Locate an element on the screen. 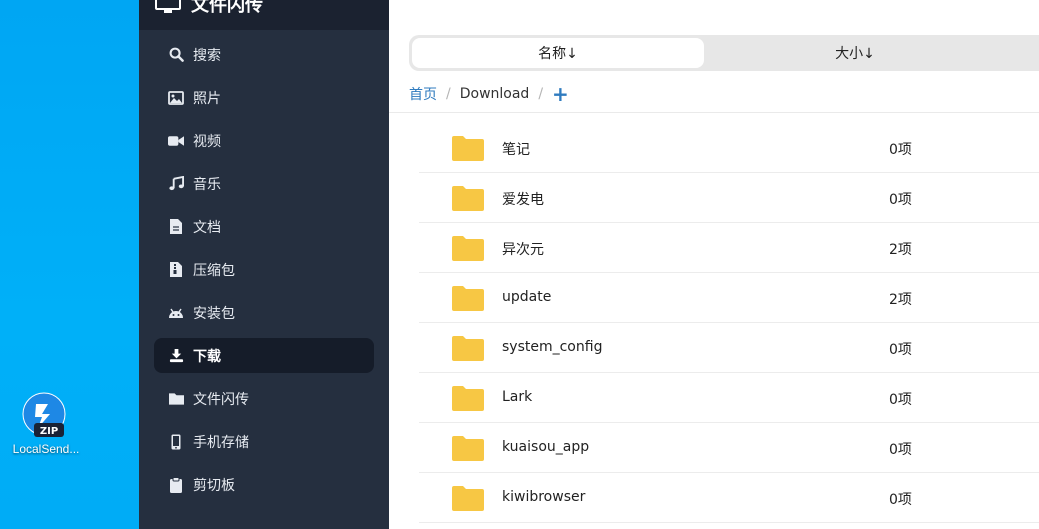 This screenshot has width=1039, height=529. sidebar-item-apks: 安装包 is located at coordinates (264, 312).